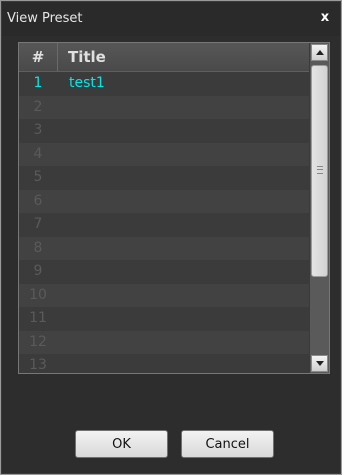  What do you see at coordinates (164, 154) in the screenshot?
I see `table-row: 4` at bounding box center [164, 154].